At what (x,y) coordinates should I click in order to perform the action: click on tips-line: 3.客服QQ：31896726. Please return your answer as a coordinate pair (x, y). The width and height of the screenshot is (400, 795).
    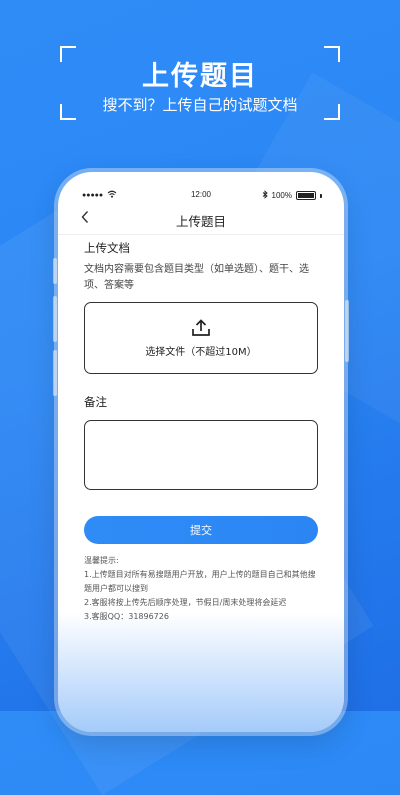
    Looking at the image, I should click on (126, 616).